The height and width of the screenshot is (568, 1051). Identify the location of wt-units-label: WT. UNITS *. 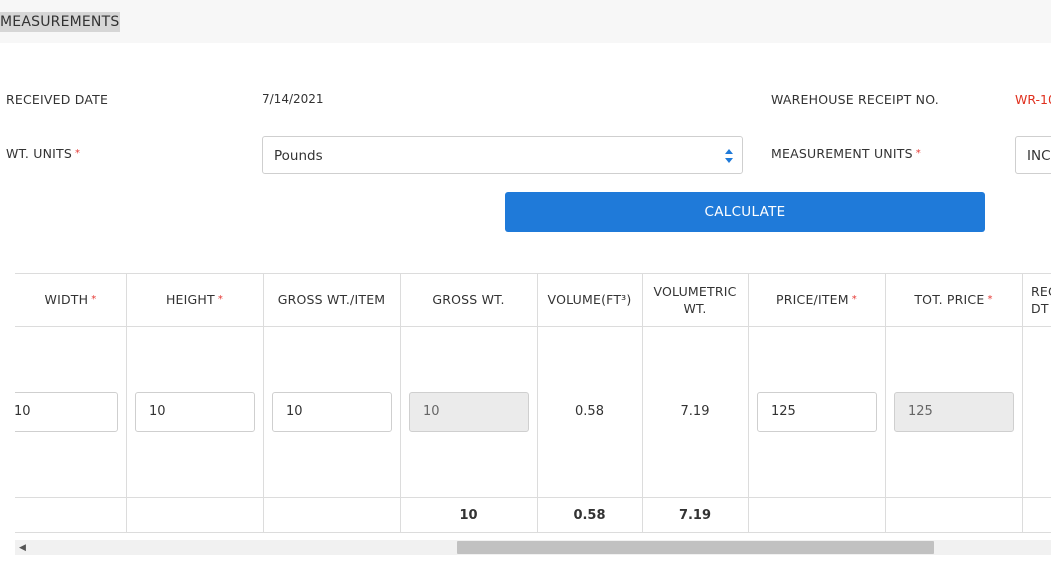
(43, 153).